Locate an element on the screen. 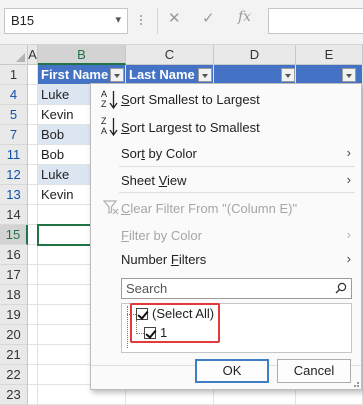 This screenshot has height=405, width=363. row-header-22: 22 is located at coordinates (14, 375).